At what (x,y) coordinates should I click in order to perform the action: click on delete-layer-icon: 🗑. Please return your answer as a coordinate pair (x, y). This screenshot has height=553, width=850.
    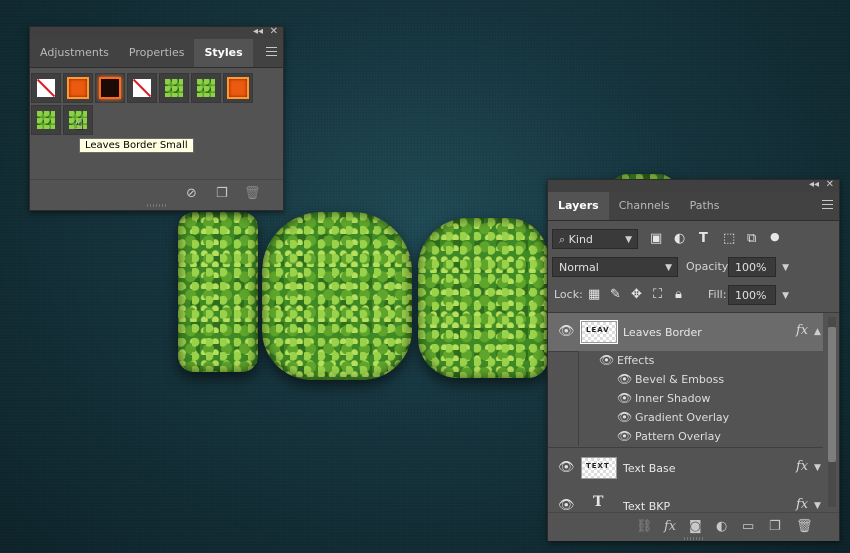
    Looking at the image, I should click on (804, 526).